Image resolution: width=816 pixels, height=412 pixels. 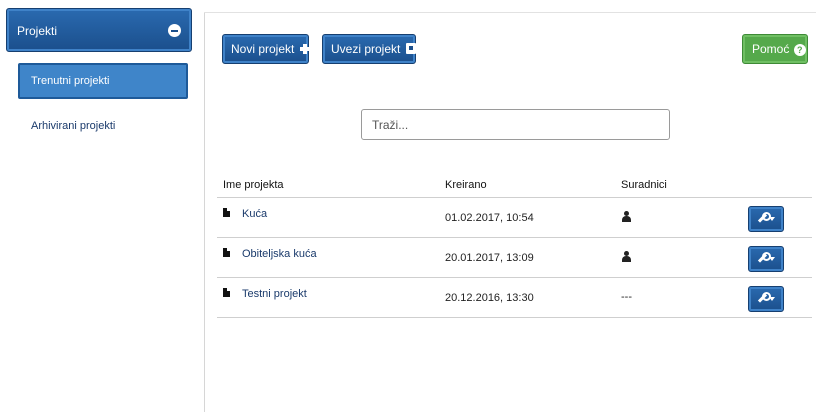 What do you see at coordinates (304, 49) in the screenshot?
I see `plus-icon` at bounding box center [304, 49].